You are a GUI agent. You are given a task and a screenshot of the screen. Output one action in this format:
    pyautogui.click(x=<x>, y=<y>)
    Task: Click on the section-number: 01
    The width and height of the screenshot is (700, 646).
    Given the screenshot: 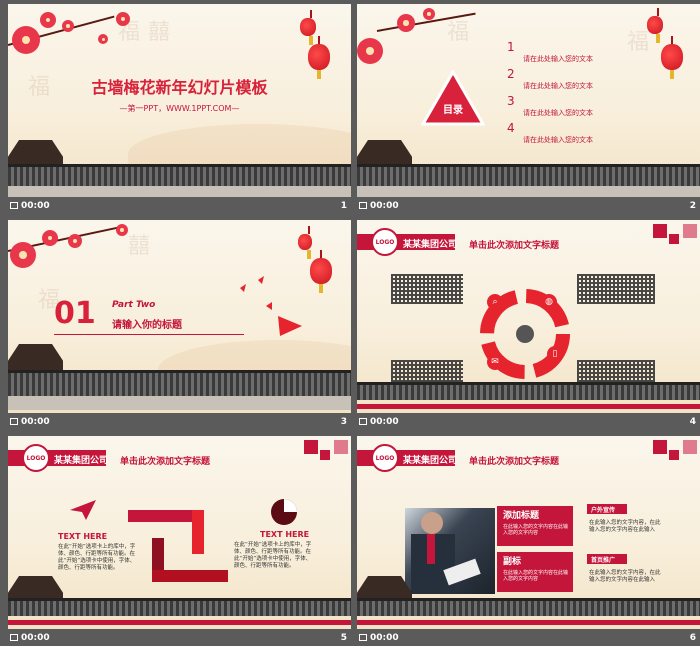 What is the action you would take?
    pyautogui.click(x=75, y=313)
    